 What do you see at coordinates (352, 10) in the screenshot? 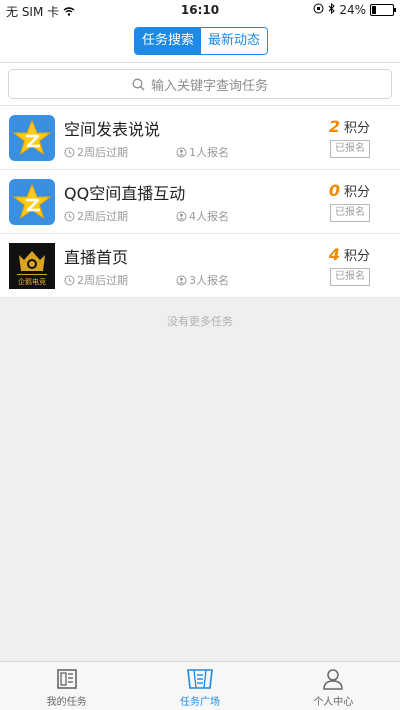
I see `battery-percent: 24%` at bounding box center [352, 10].